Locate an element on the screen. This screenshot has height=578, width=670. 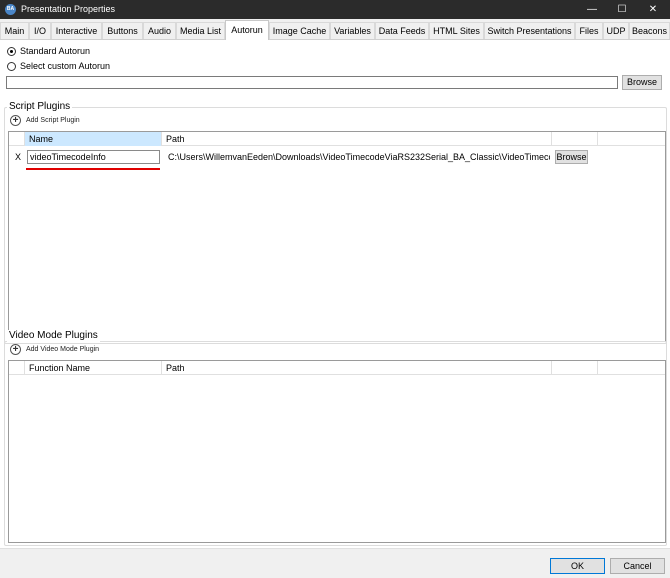
standard-autorun-label: Standard Autorun is located at coordinates (55, 51).